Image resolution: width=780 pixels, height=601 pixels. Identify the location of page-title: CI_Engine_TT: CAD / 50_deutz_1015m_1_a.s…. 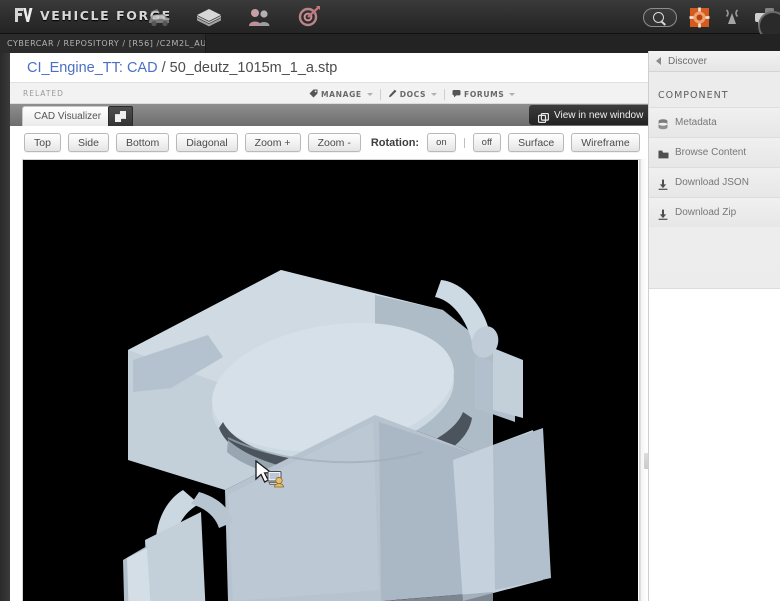
(182, 68).